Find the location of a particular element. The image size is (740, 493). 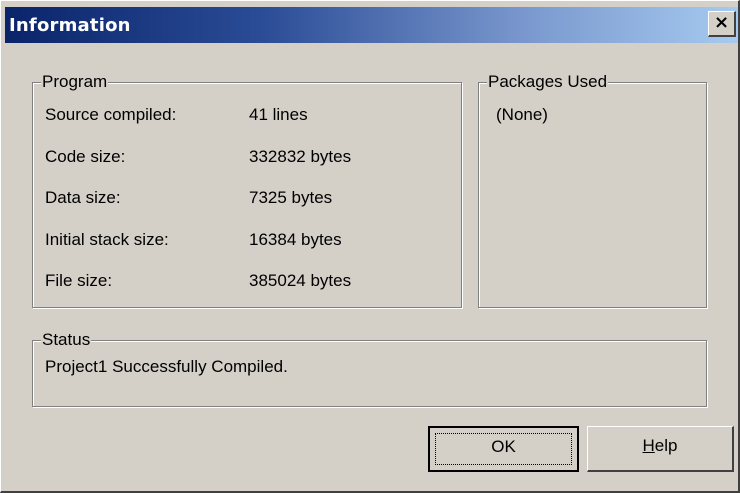

close-icon: × is located at coordinates (721, 22).